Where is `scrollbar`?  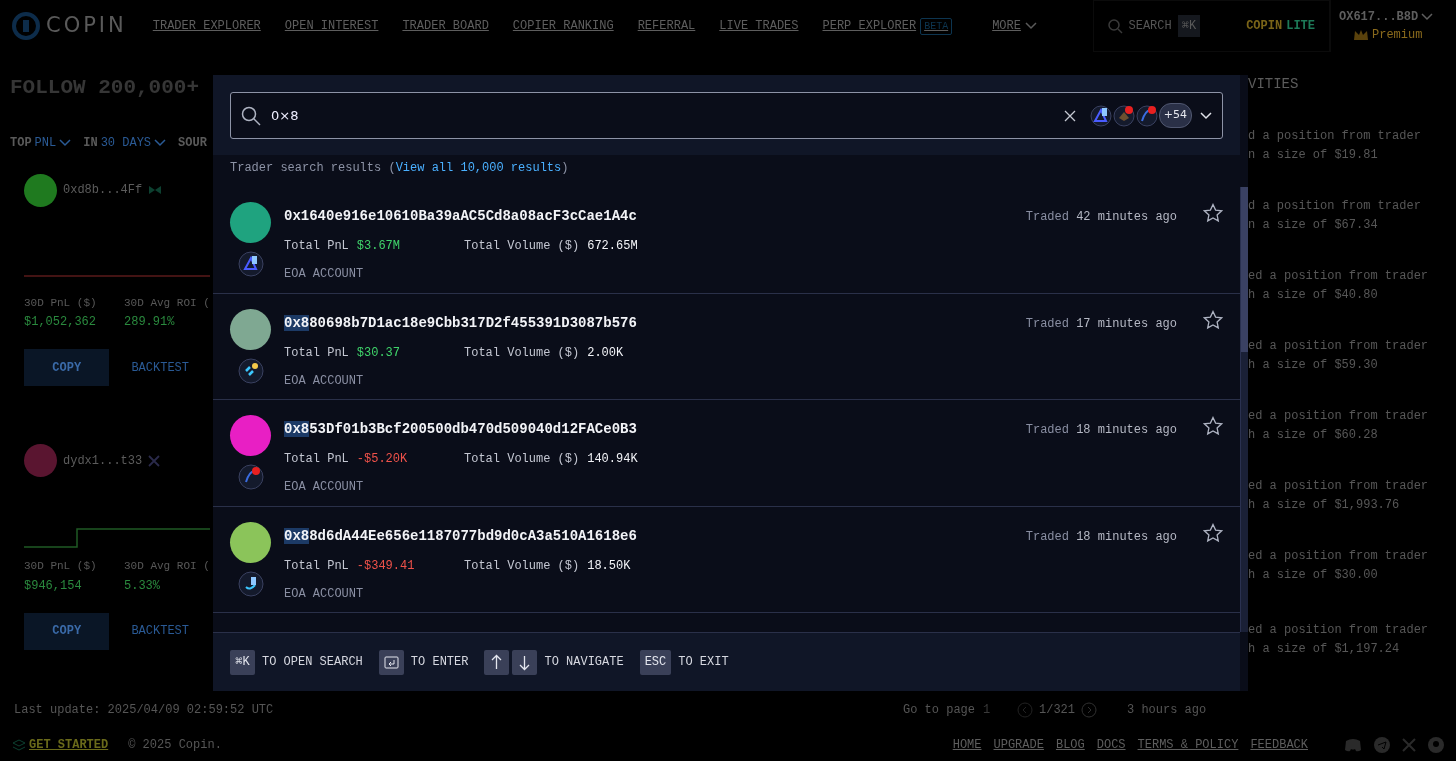 scrollbar is located at coordinates (1244, 409).